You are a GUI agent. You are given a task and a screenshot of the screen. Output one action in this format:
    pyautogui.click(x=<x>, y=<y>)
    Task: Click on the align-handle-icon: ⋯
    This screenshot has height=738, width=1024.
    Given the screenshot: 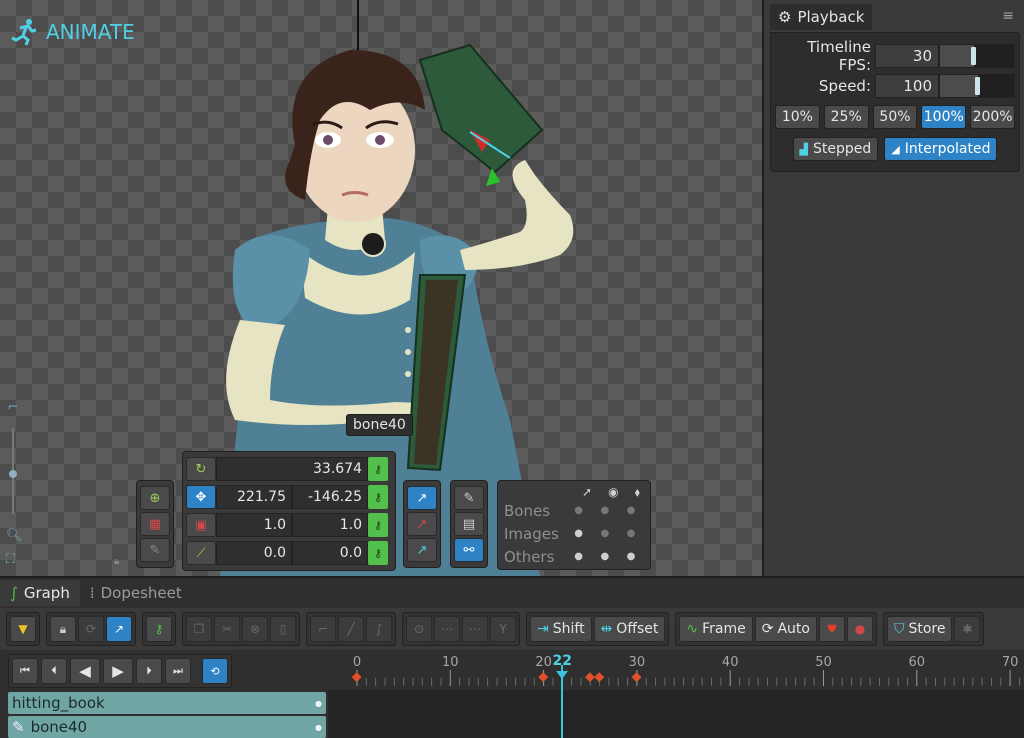 What is the action you would take?
    pyautogui.click(x=475, y=629)
    